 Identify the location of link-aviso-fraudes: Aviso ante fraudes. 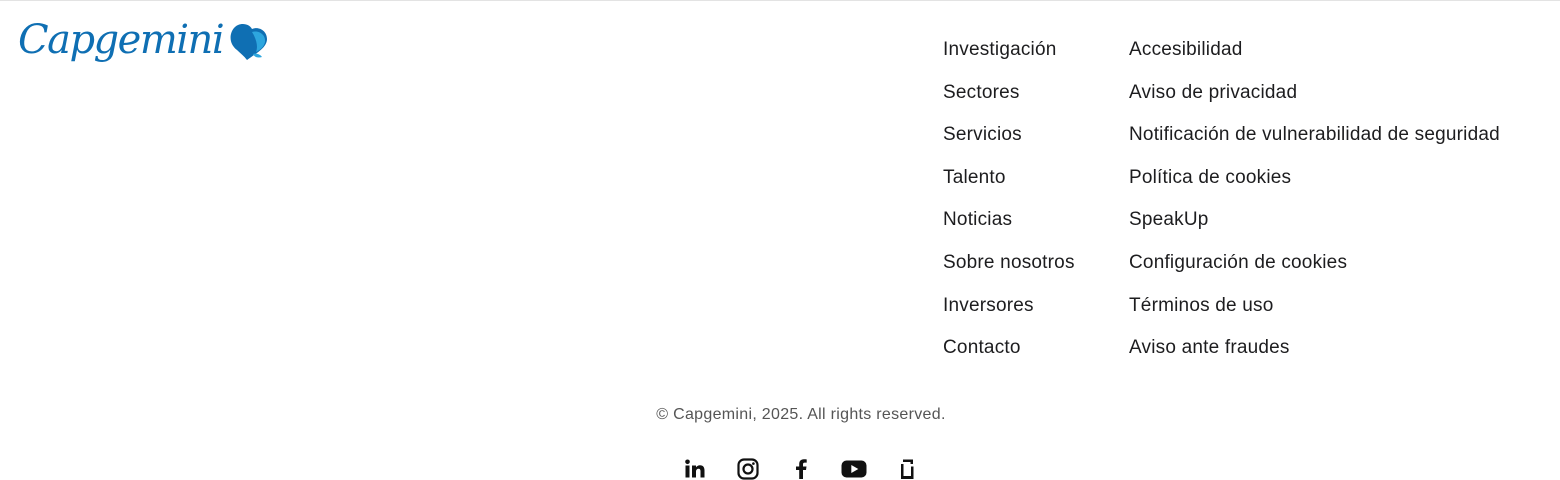
(1209, 347).